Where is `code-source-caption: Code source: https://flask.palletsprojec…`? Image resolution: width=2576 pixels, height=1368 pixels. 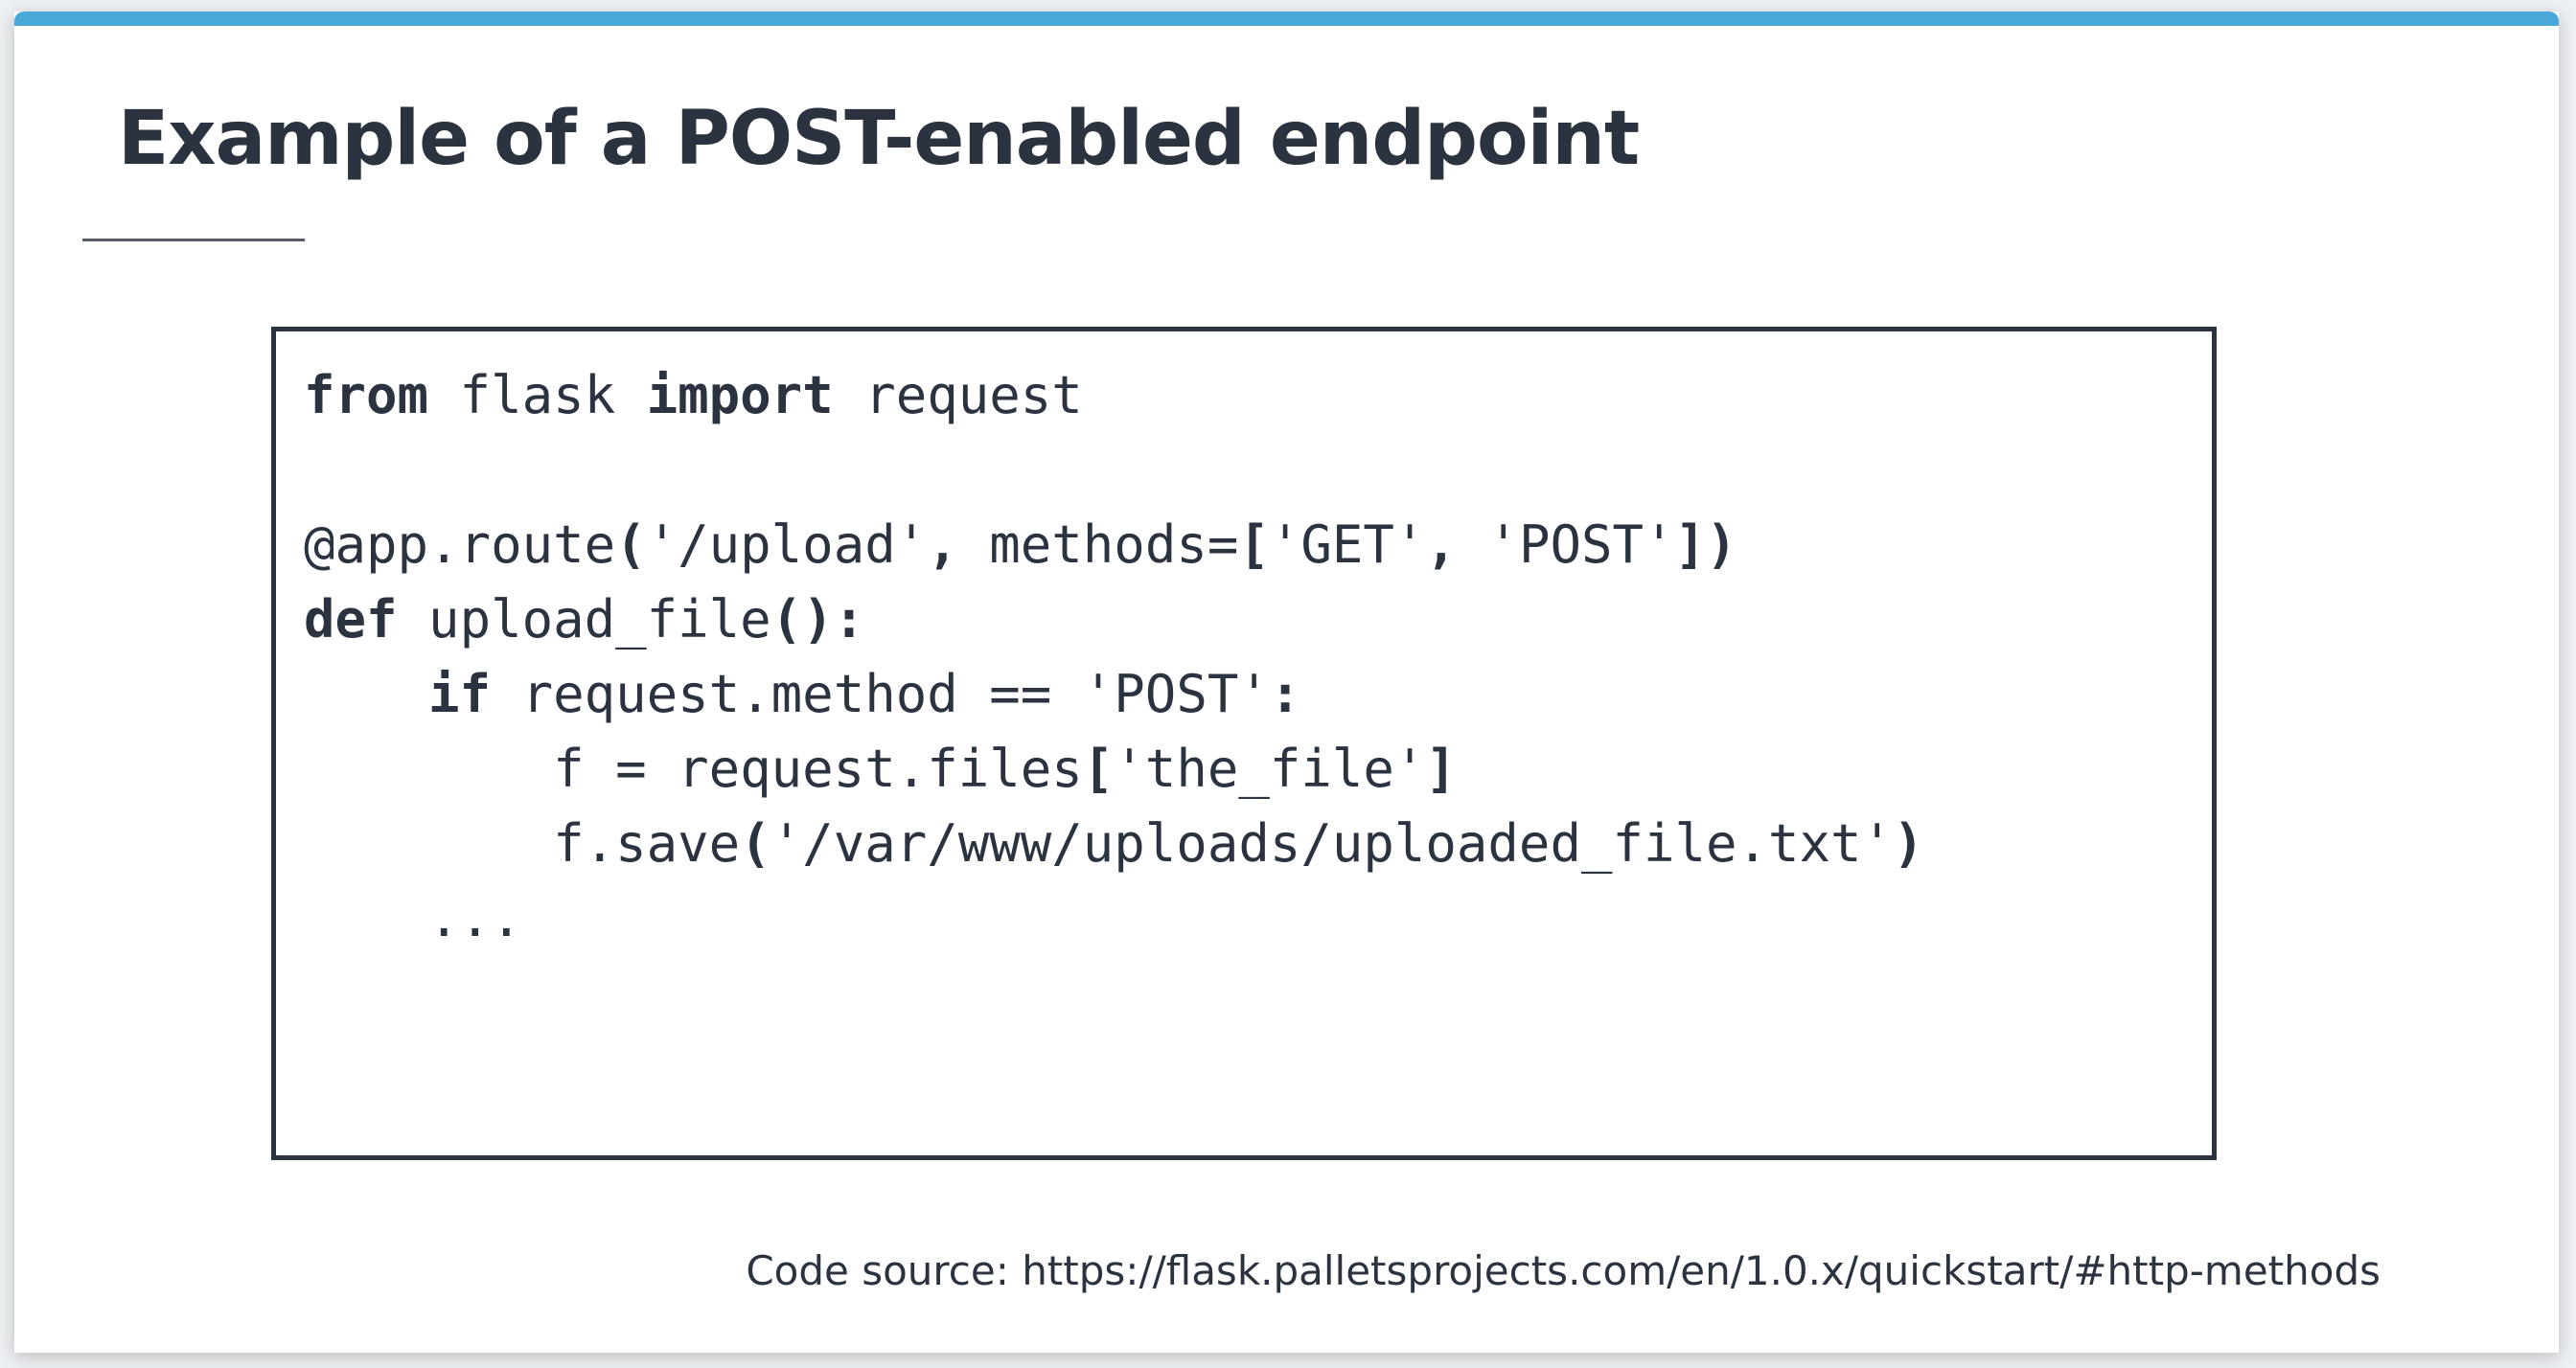 code-source-caption: Code source: https://flask.palletsprojec… is located at coordinates (1563, 1270).